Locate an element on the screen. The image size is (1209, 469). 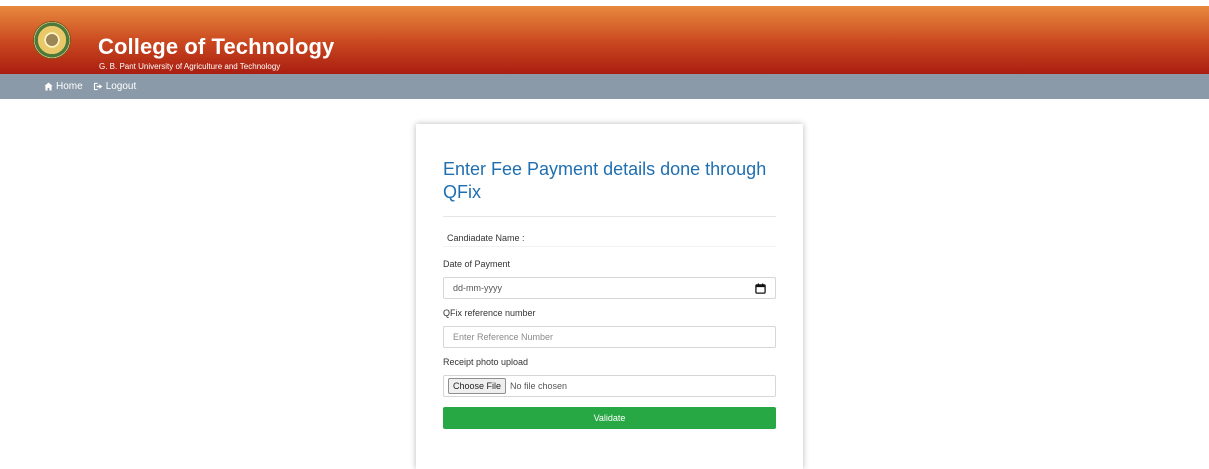
nav-home-label: Home is located at coordinates (69, 86).